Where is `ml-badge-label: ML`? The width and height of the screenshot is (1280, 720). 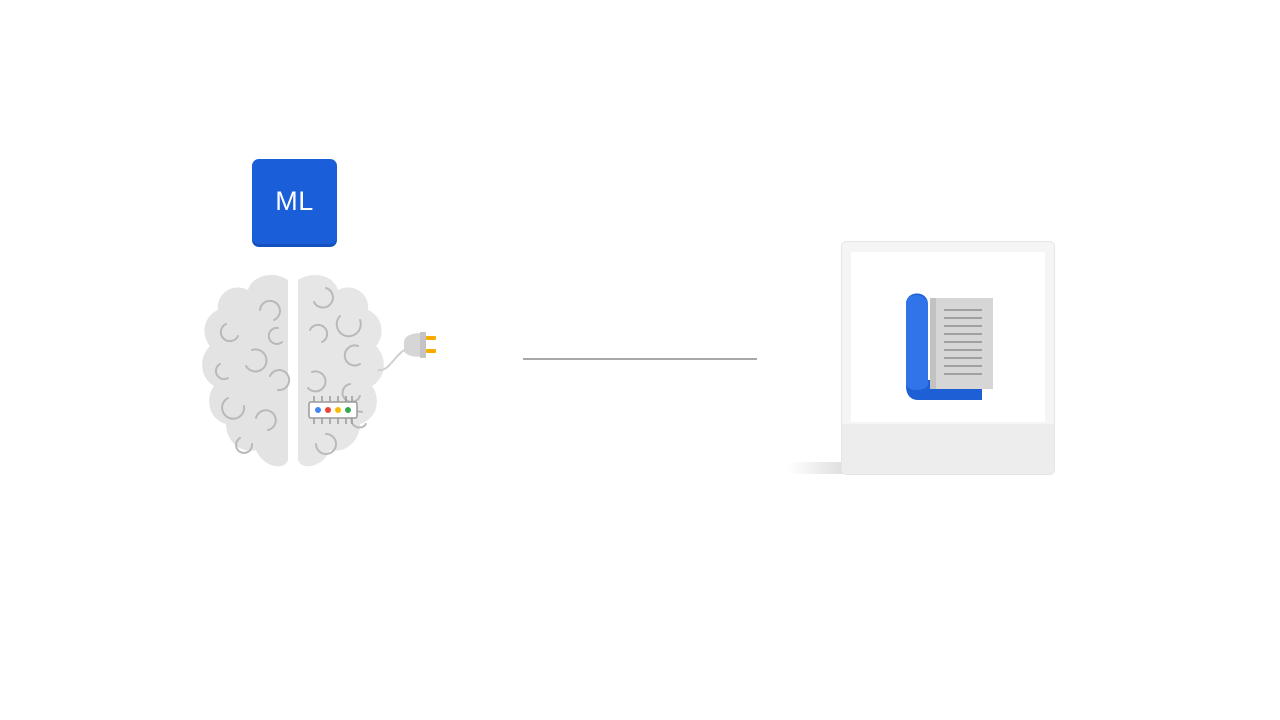
ml-badge-label: ML is located at coordinates (294, 201).